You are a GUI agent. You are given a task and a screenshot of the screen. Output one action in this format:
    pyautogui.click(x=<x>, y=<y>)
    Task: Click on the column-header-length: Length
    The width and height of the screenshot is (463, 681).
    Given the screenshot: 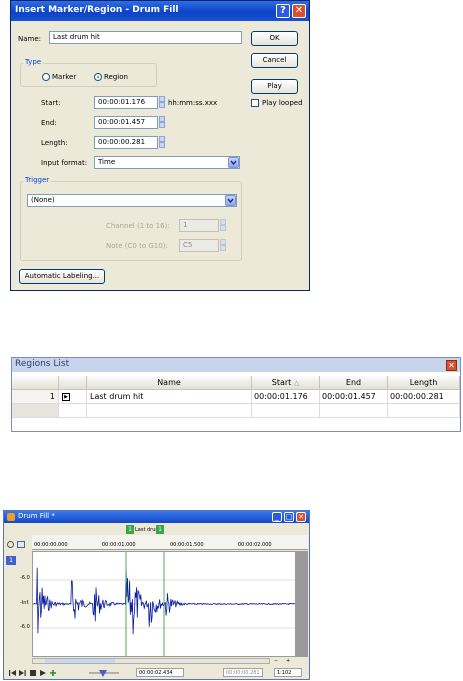 What is the action you would take?
    pyautogui.click(x=424, y=383)
    